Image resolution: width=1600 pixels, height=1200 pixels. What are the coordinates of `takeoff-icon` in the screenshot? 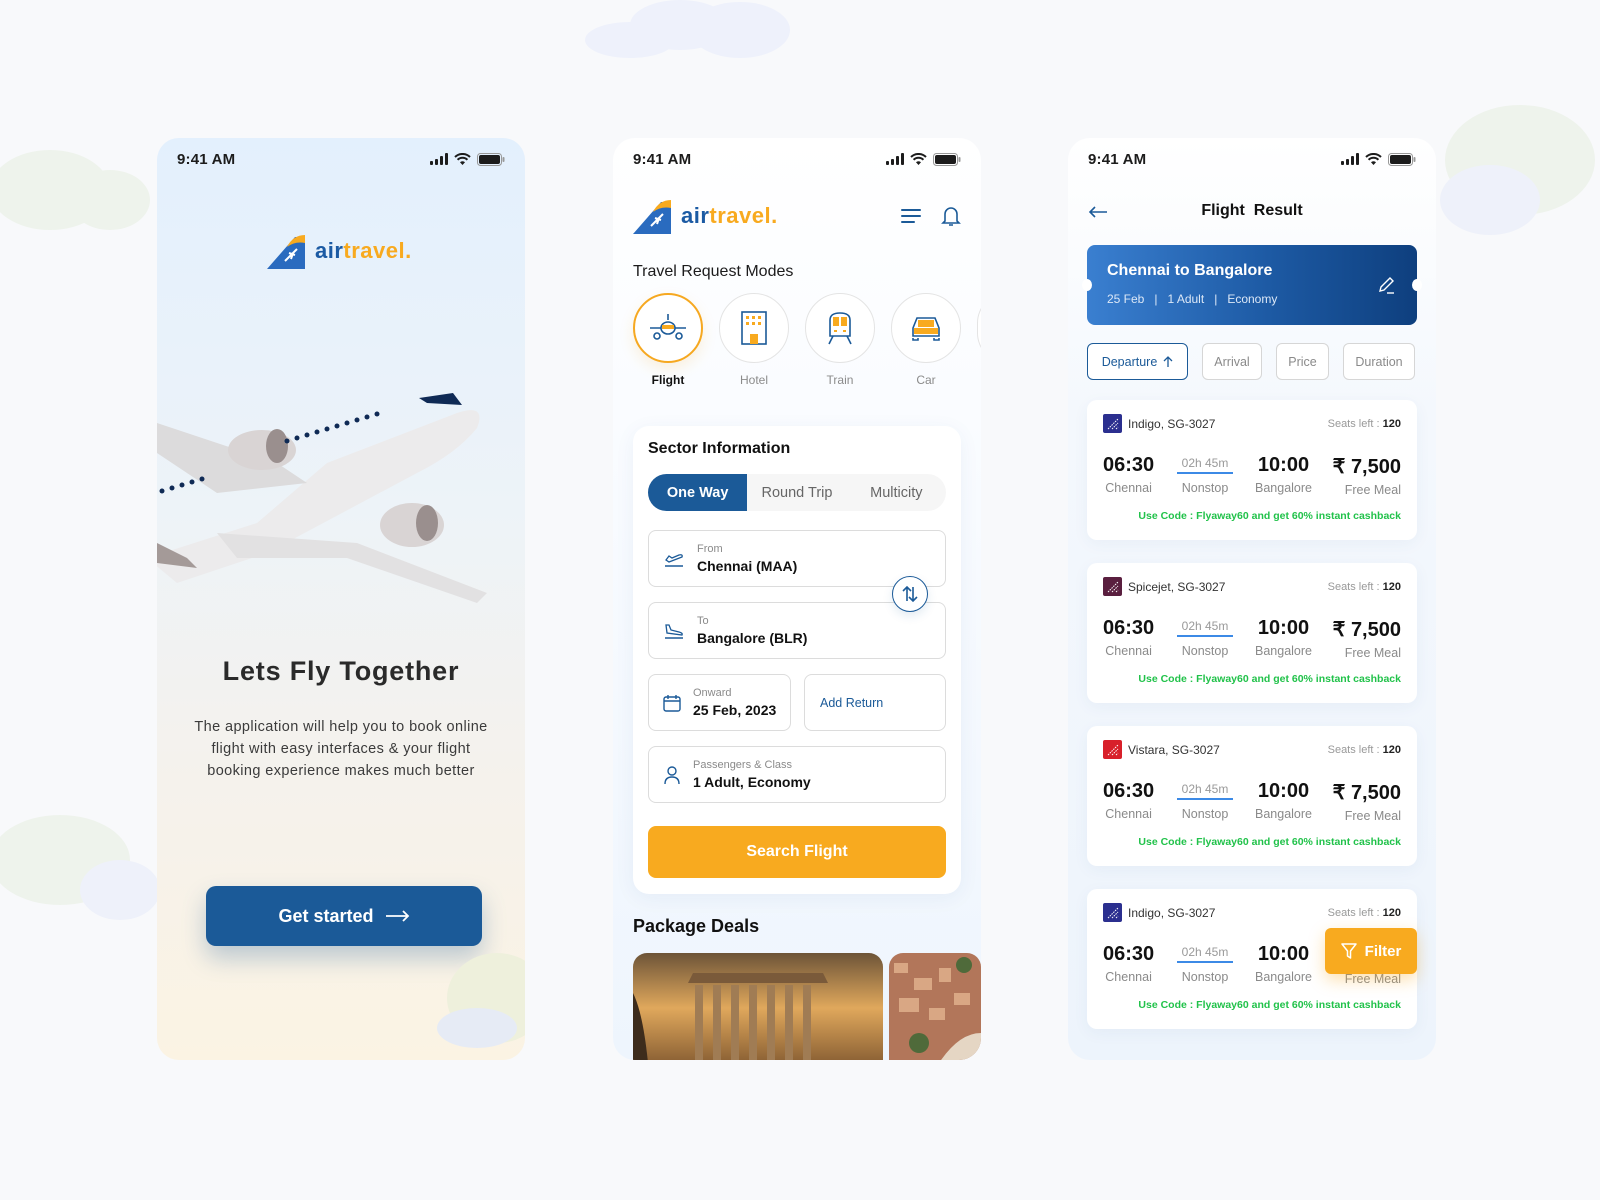 It's located at (674, 560).